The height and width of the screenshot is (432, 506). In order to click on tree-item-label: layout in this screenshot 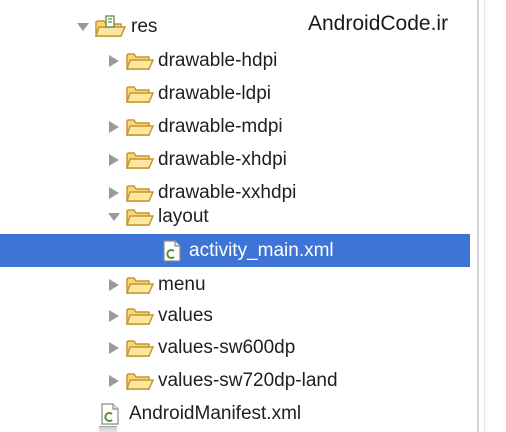, I will do `click(183, 216)`.